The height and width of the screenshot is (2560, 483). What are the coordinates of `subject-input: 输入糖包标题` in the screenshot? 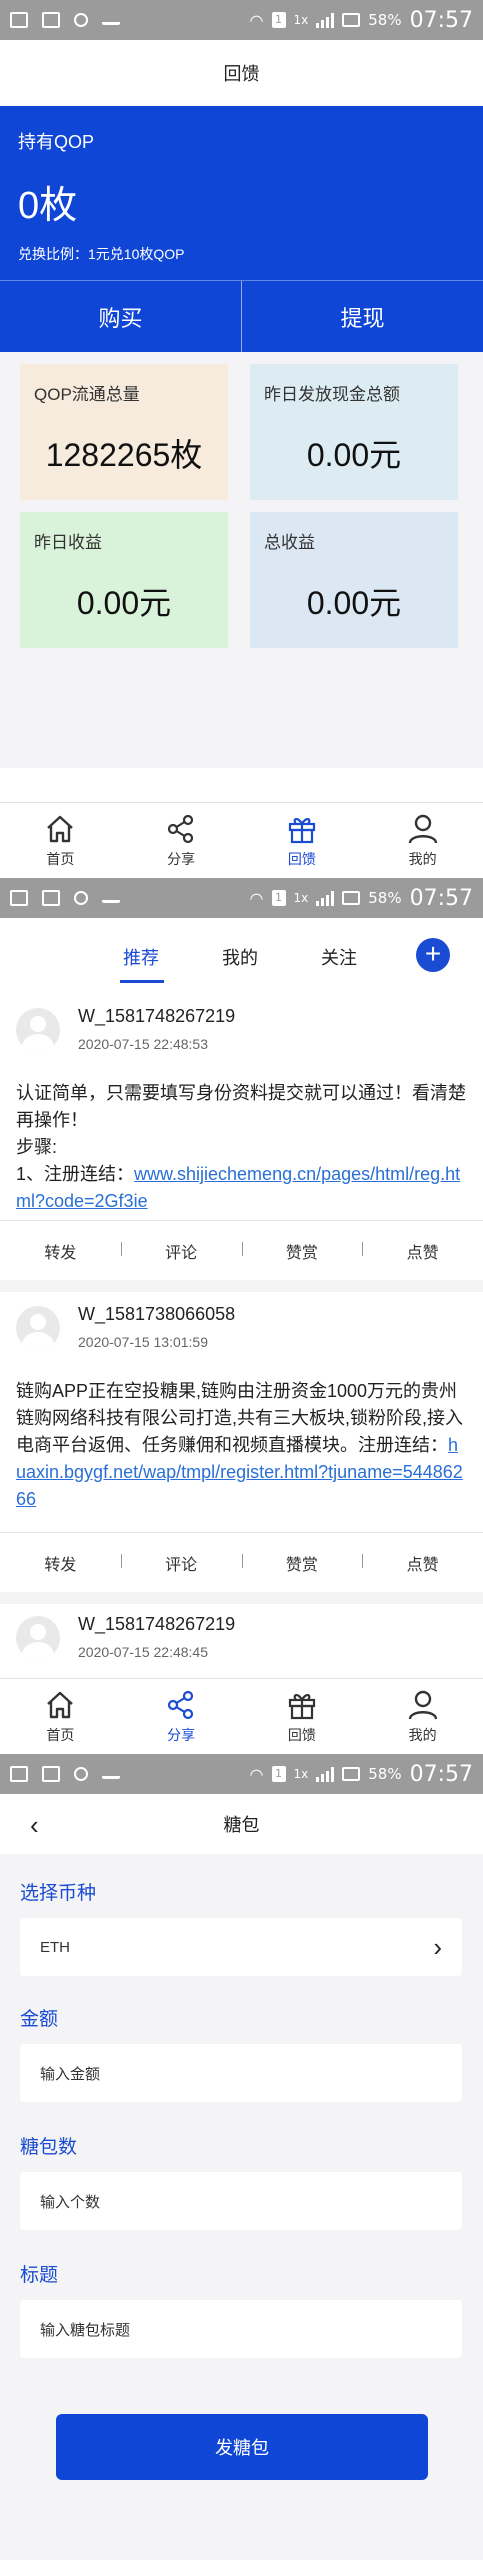 It's located at (241, 2329).